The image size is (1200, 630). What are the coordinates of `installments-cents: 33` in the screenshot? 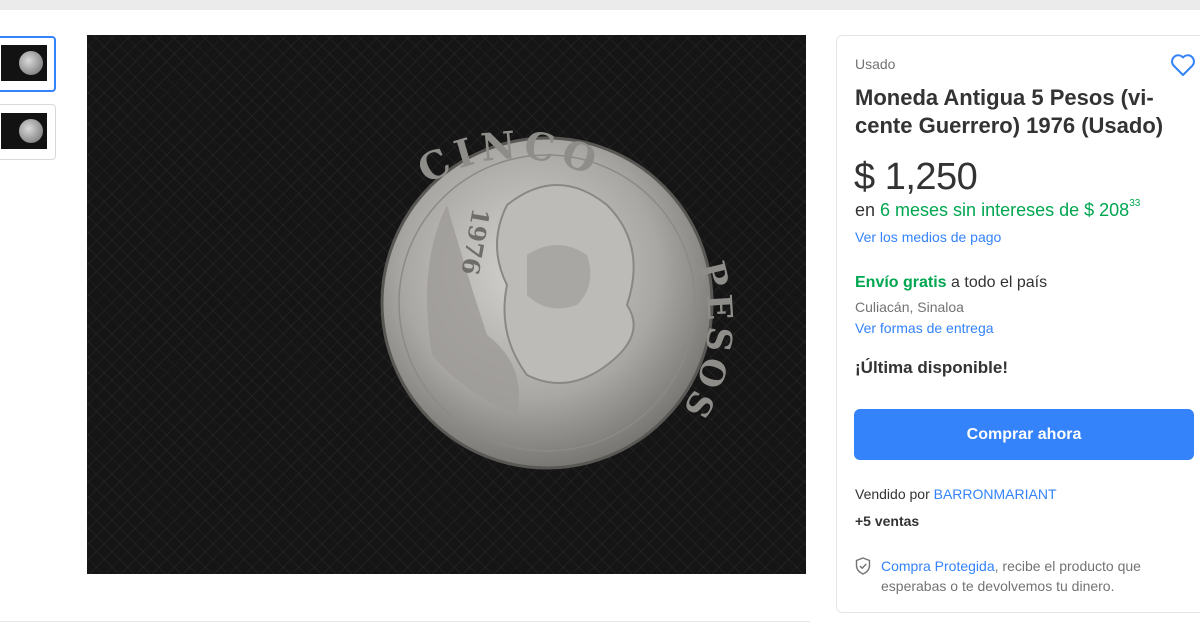 It's located at (1135, 203).